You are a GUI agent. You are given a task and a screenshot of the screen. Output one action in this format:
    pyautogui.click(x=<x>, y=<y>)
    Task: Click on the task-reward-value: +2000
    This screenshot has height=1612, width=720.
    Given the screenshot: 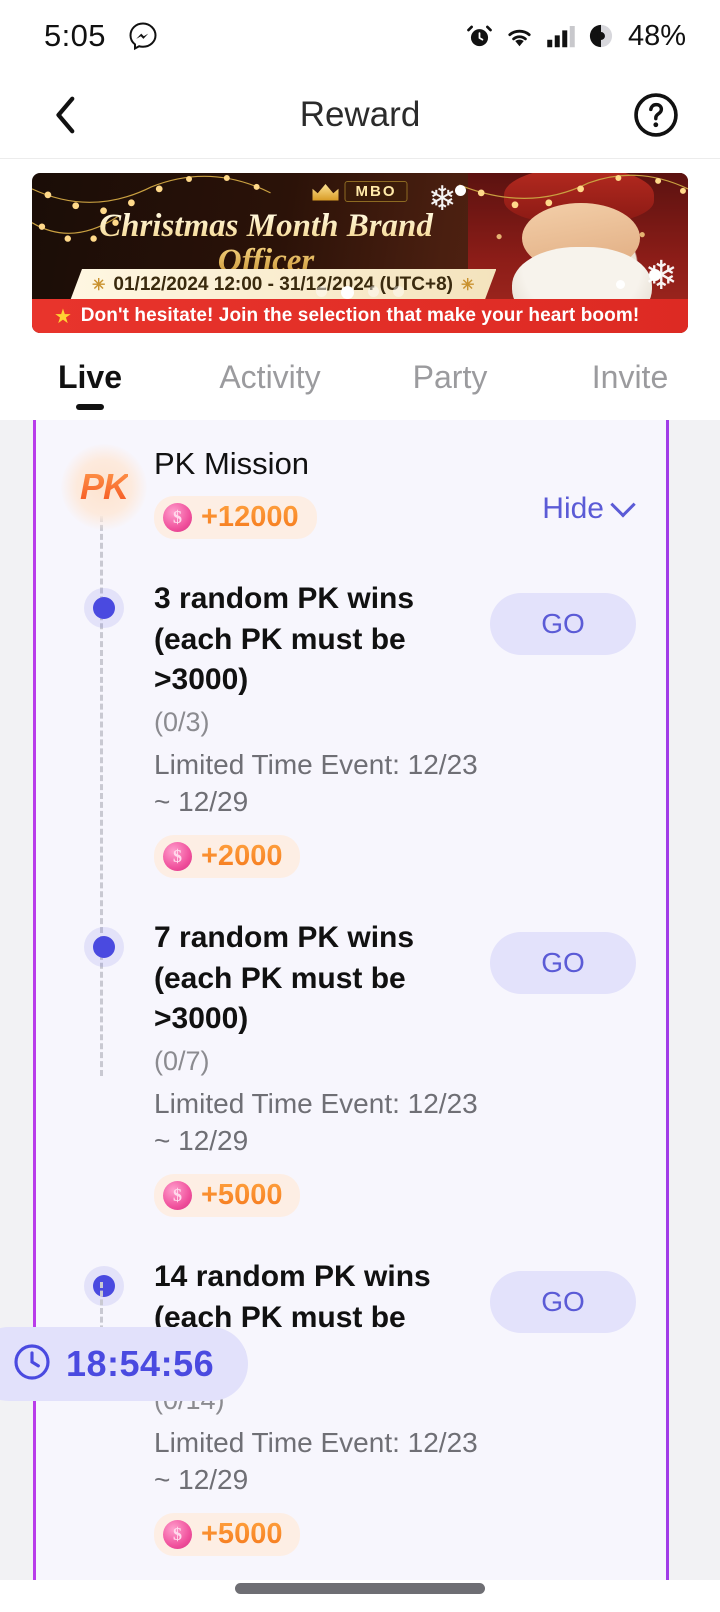 What is the action you would take?
    pyautogui.click(x=242, y=856)
    